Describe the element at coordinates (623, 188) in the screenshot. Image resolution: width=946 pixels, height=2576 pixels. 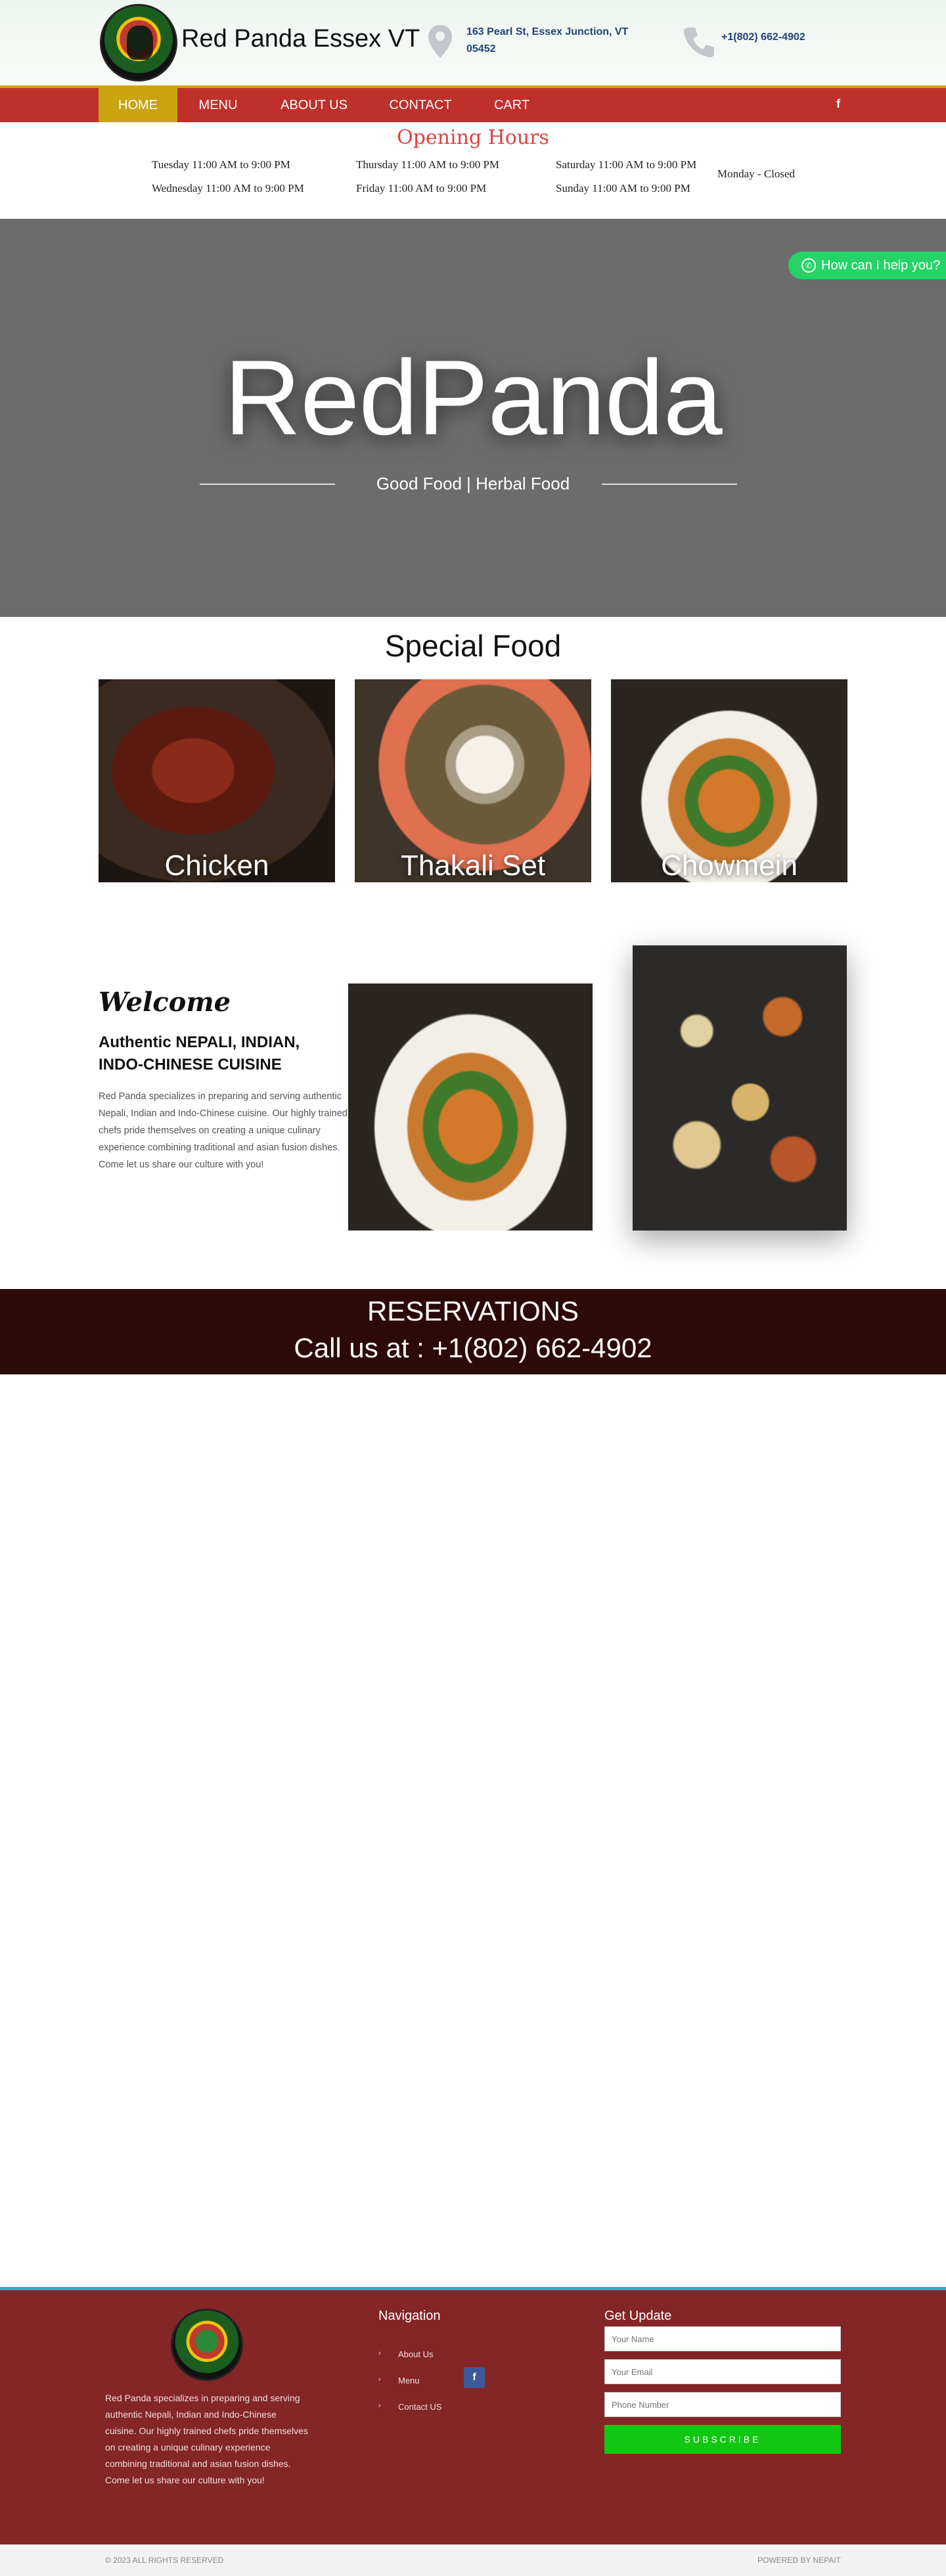
I see `hours-sunday: Sunday 11:00 AM to 9:00 PM` at that location.